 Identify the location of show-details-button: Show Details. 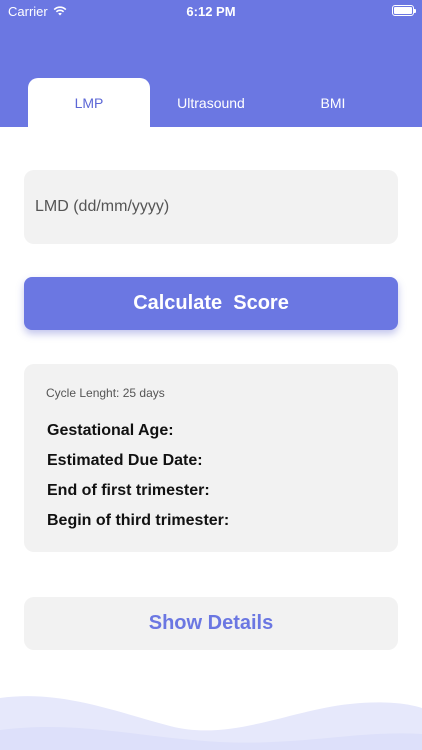
(211, 623).